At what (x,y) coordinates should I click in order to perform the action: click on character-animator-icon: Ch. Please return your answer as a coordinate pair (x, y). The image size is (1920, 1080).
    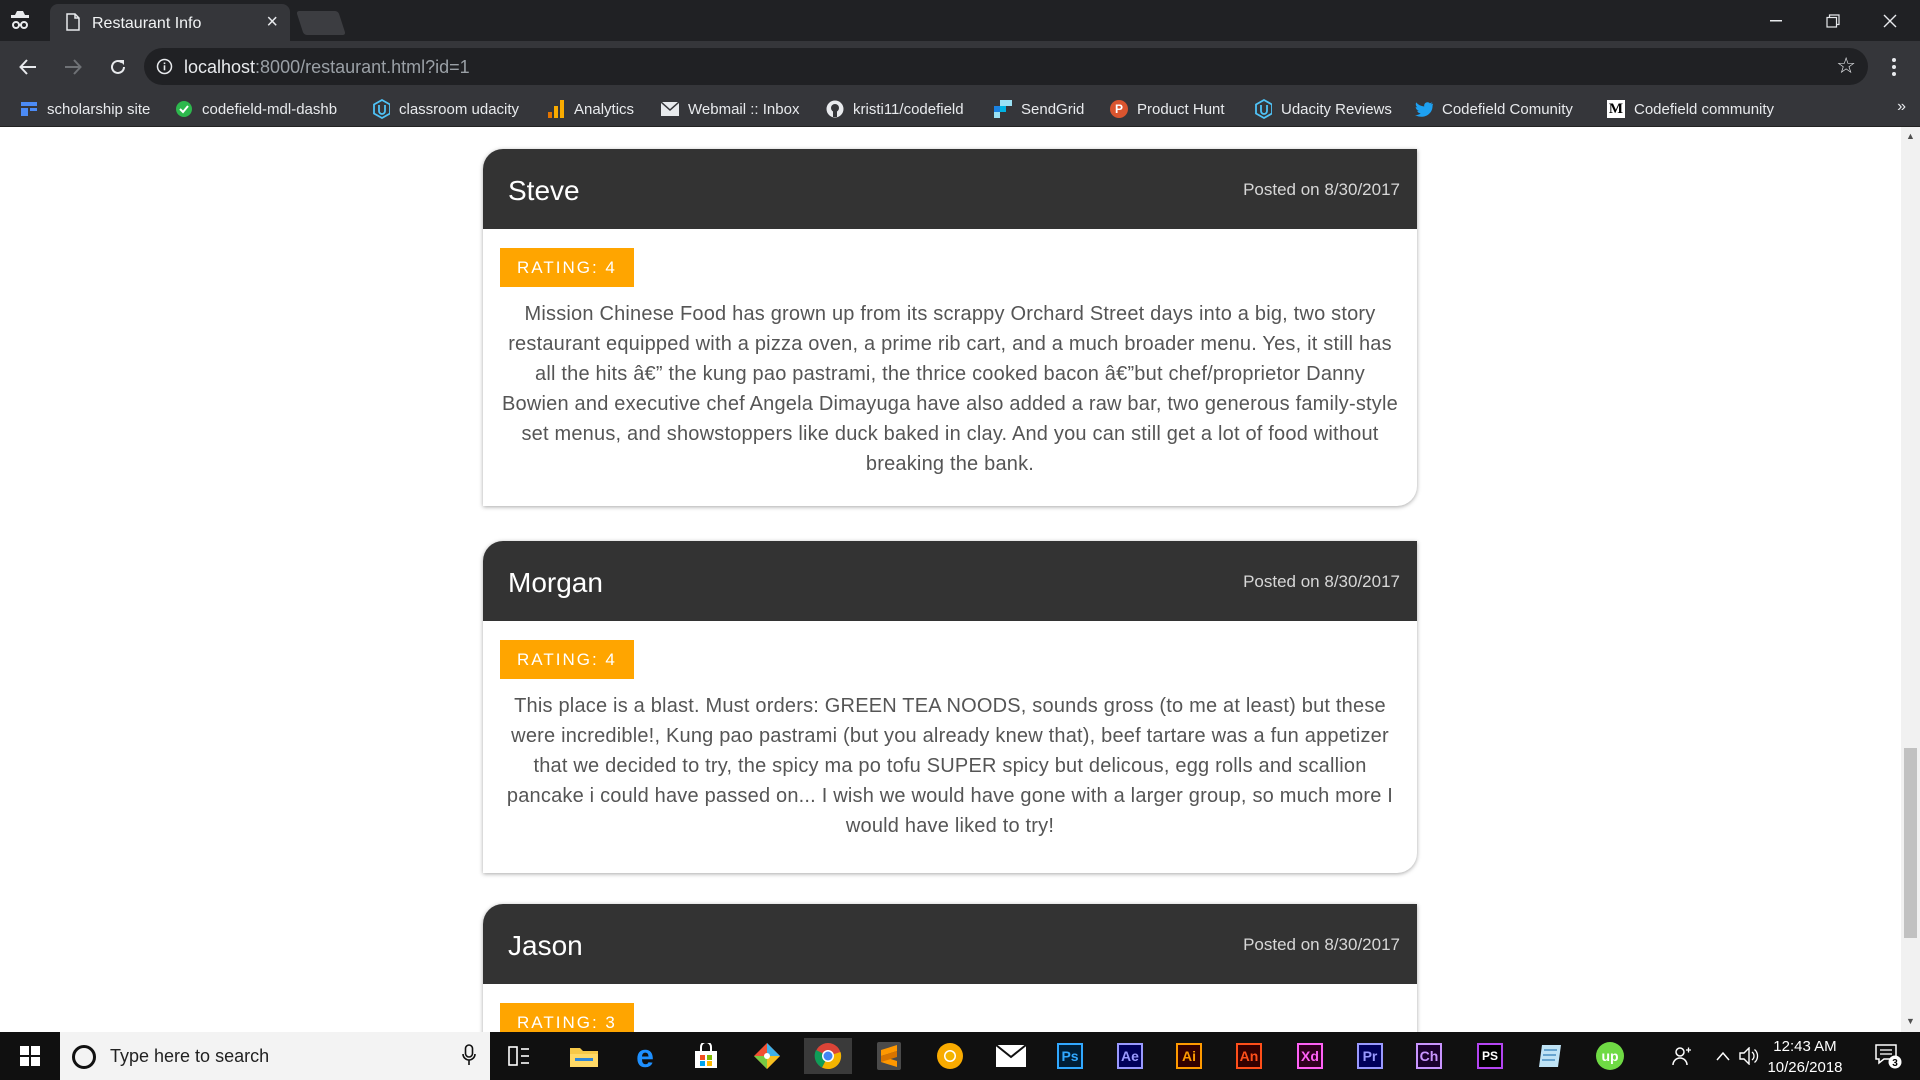
    Looking at the image, I should click on (1429, 1056).